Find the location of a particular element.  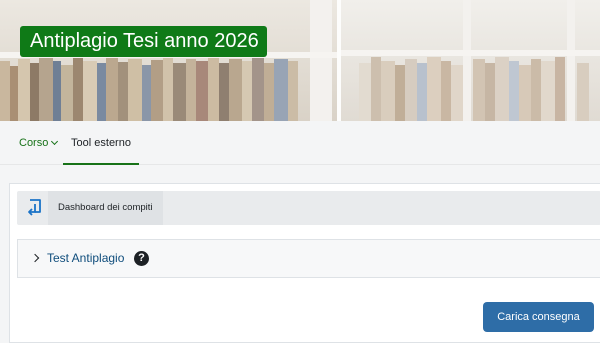

submit-button: Carica consegna is located at coordinates (538, 317).